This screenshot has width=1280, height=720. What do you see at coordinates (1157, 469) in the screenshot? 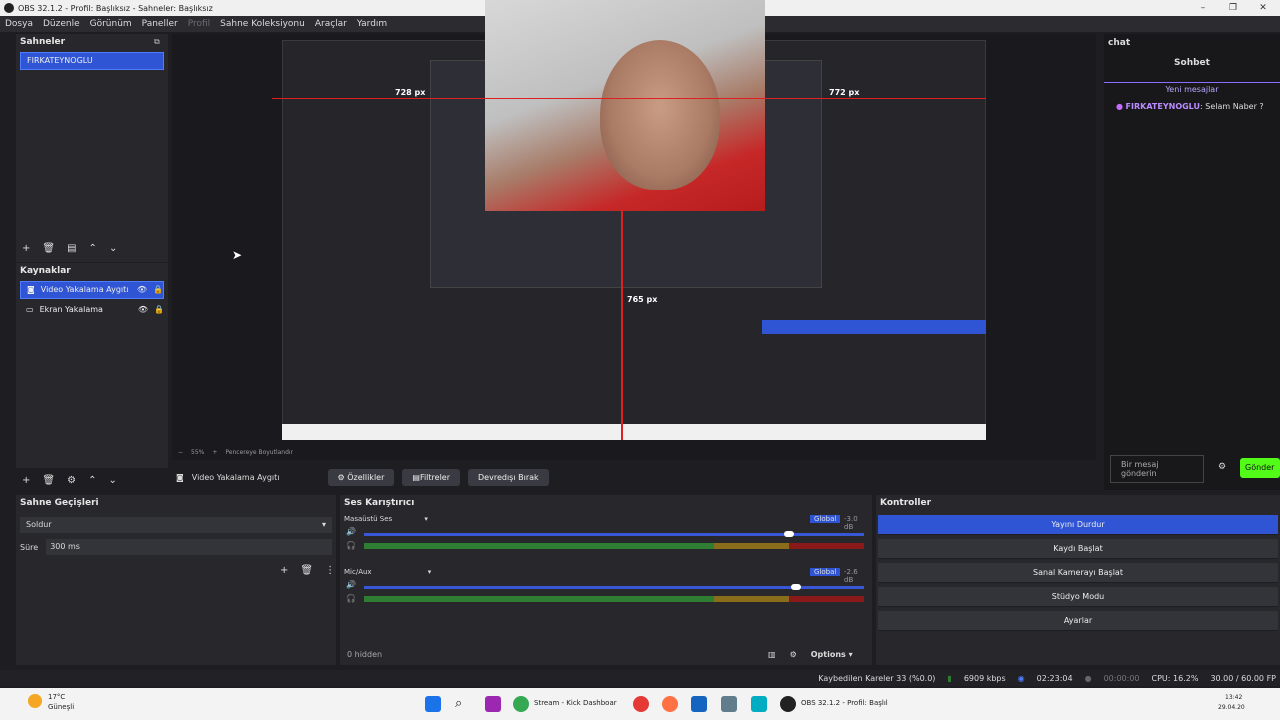
I see `chat-input: Bir mesaj gönderin` at bounding box center [1157, 469].